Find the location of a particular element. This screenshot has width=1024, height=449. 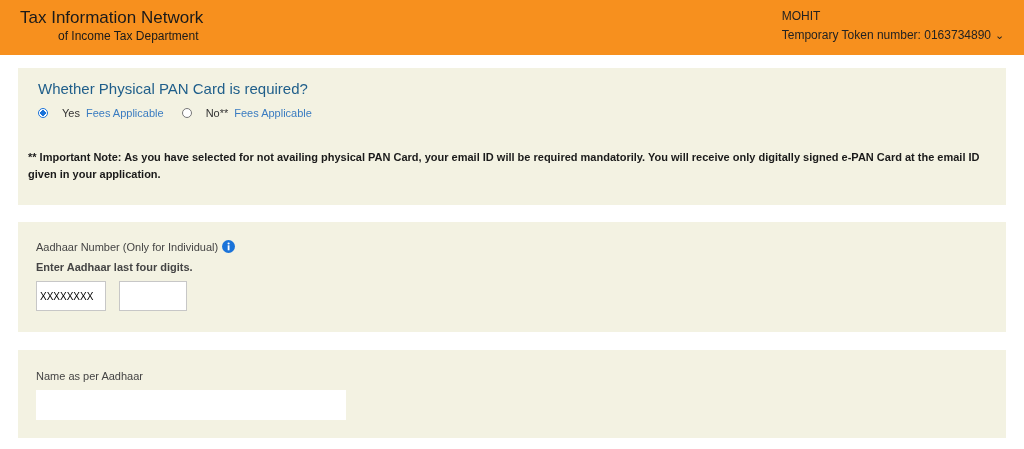

name-field is located at coordinates (191, 405).